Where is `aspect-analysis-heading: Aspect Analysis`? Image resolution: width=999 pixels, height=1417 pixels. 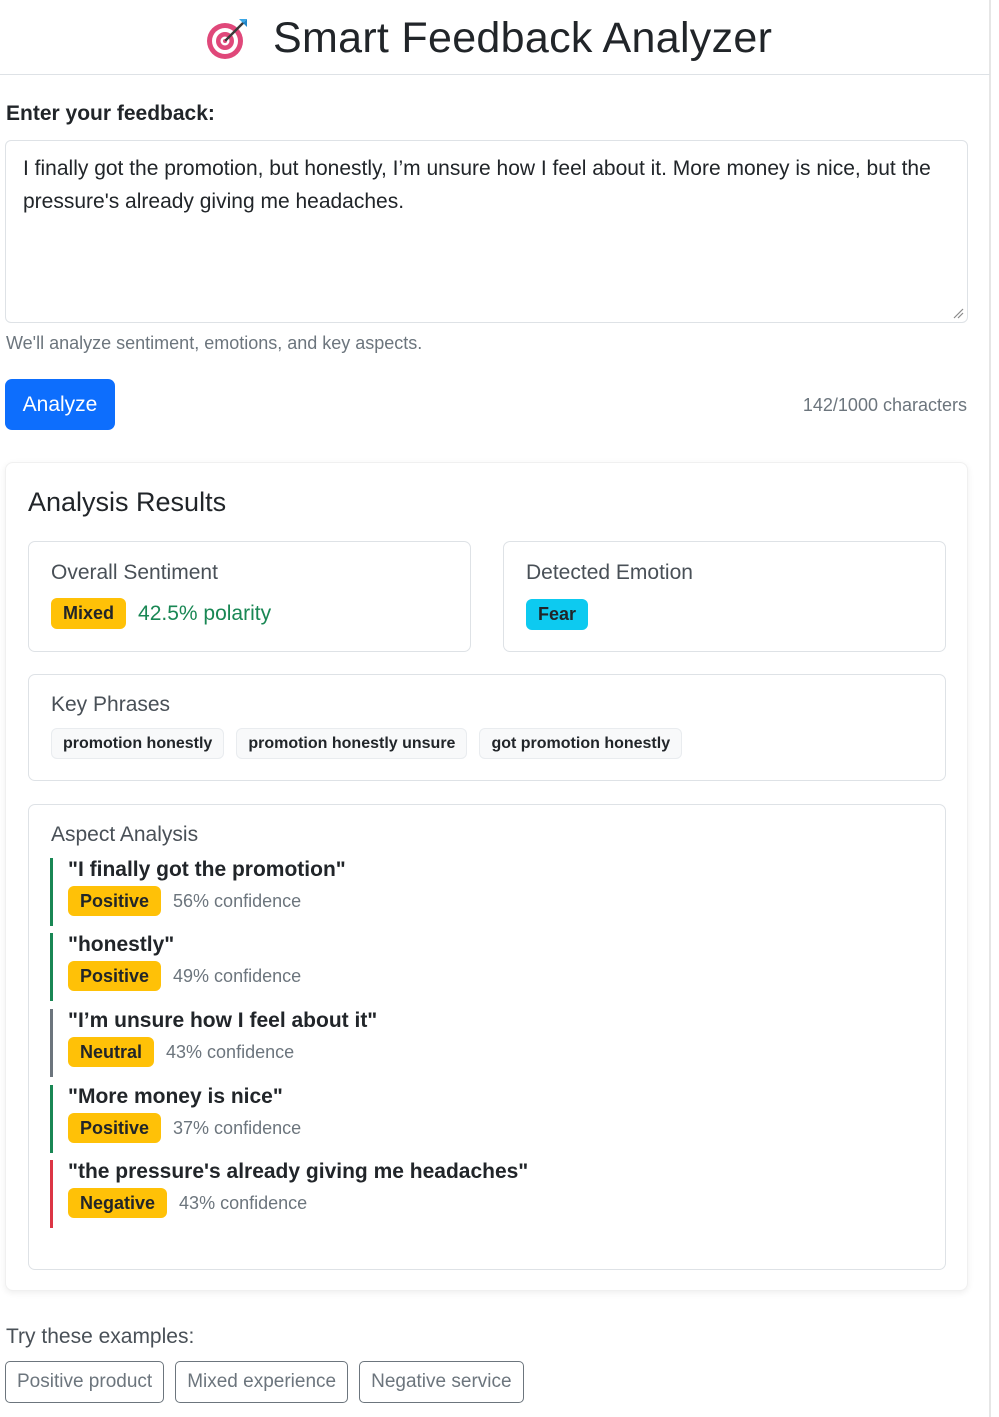 aspect-analysis-heading: Aspect Analysis is located at coordinates (125, 834).